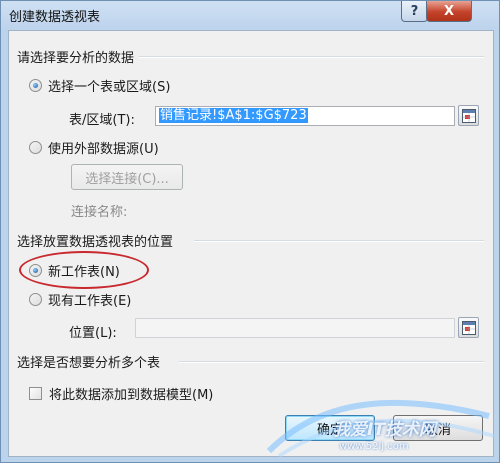  Describe the element at coordinates (89, 363) in the screenshot. I see `multi-section-heading: 选择是否想要分析多个表` at that location.